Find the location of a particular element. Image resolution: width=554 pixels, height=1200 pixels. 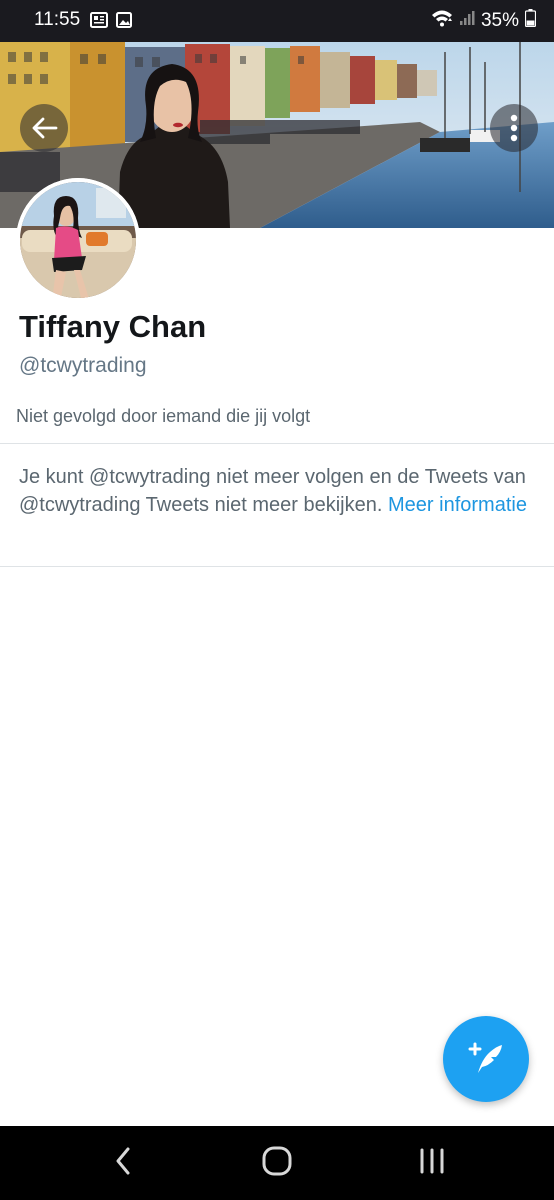

recents-nav-icon is located at coordinates (432, 1163).